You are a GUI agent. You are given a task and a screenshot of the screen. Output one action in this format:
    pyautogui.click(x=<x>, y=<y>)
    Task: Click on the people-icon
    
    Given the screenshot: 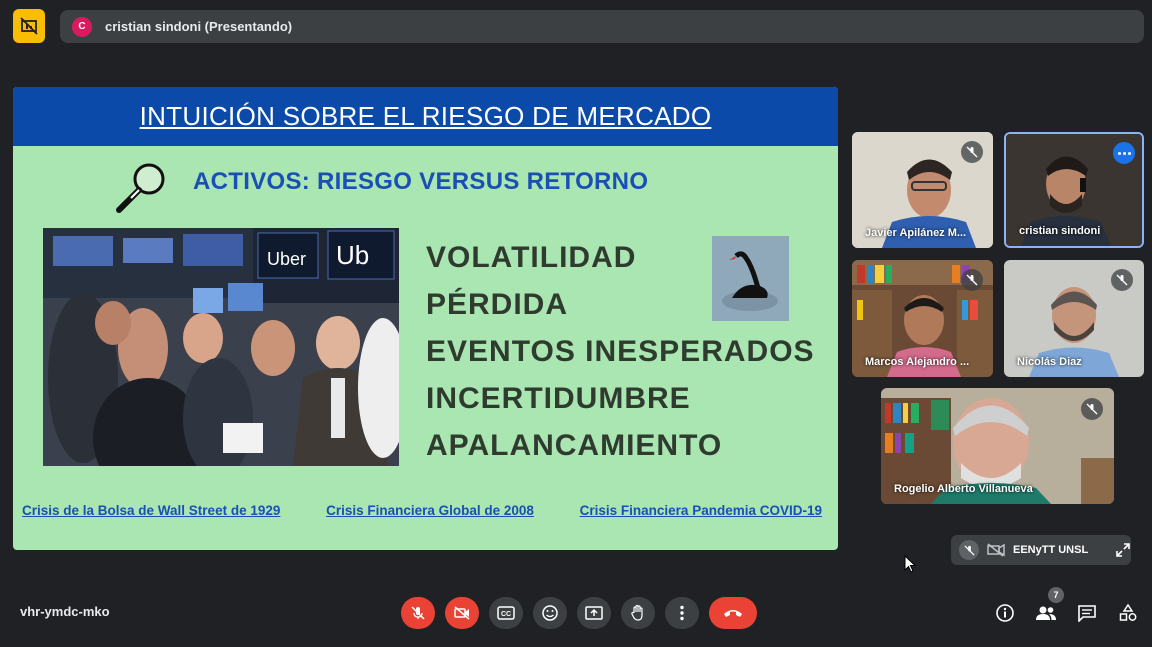 What is the action you would take?
    pyautogui.click(x=1046, y=613)
    